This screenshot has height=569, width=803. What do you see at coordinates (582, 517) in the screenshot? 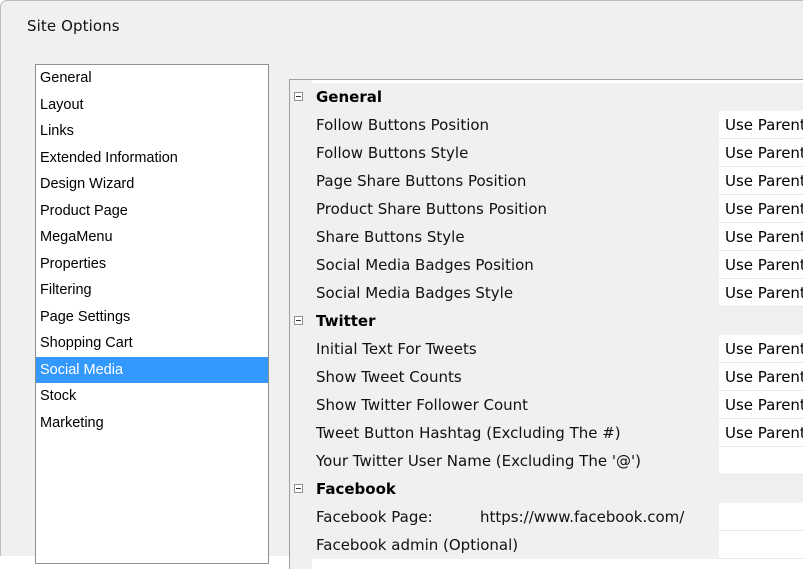
I see `facebook-url-text: https://www.facebook.com/` at bounding box center [582, 517].